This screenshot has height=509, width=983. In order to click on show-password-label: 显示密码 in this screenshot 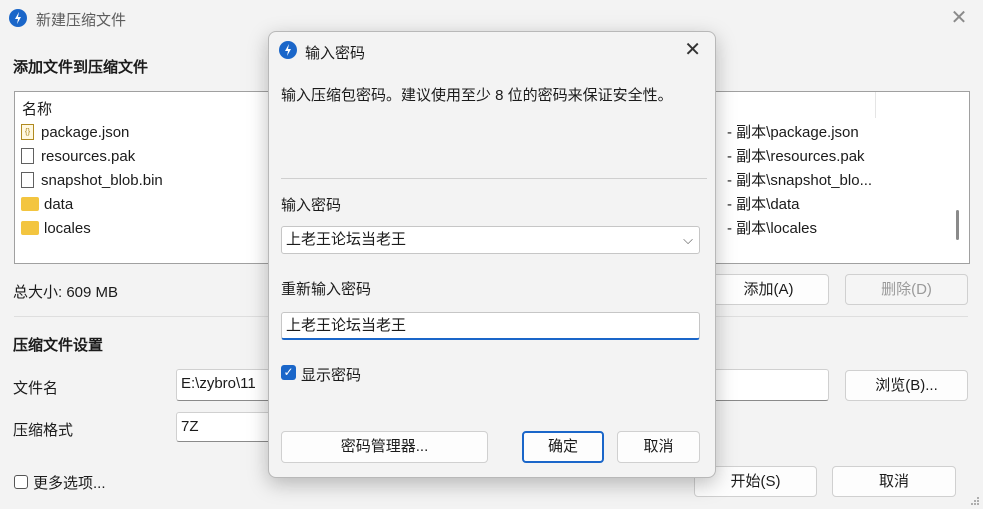, I will do `click(331, 374)`.